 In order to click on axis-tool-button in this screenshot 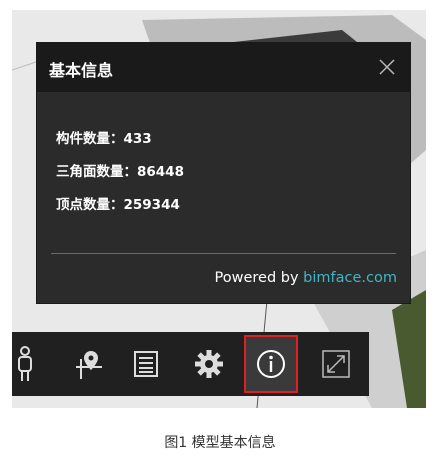, I will do `click(89, 364)`.